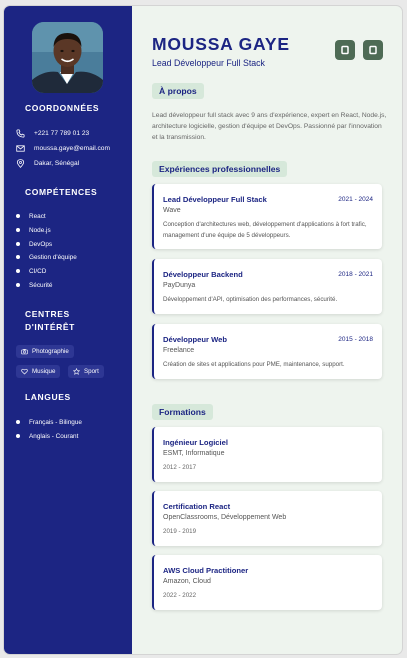 The height and width of the screenshot is (658, 407). Describe the element at coordinates (50, 351) in the screenshot. I see `interest-label: Photographie` at that location.